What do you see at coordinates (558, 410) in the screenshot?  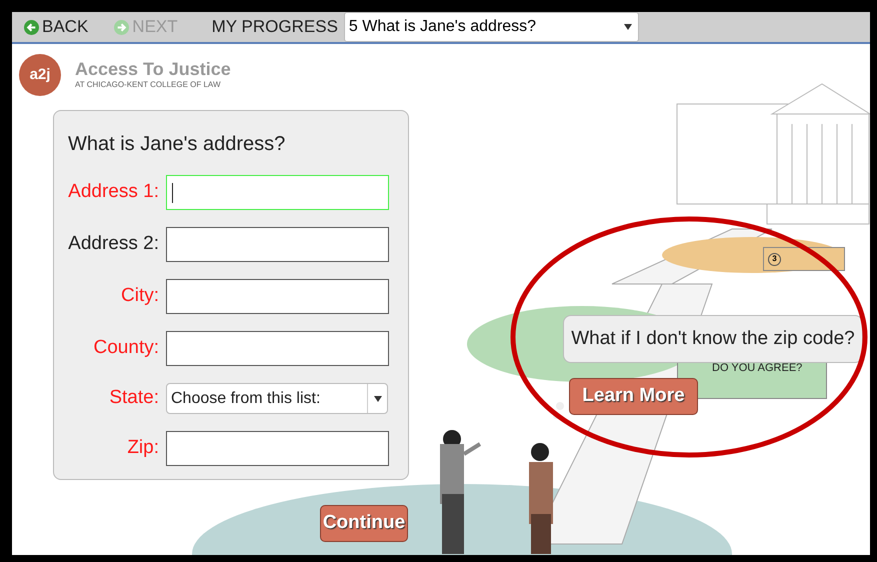 I see `thought-dots-icon` at bounding box center [558, 410].